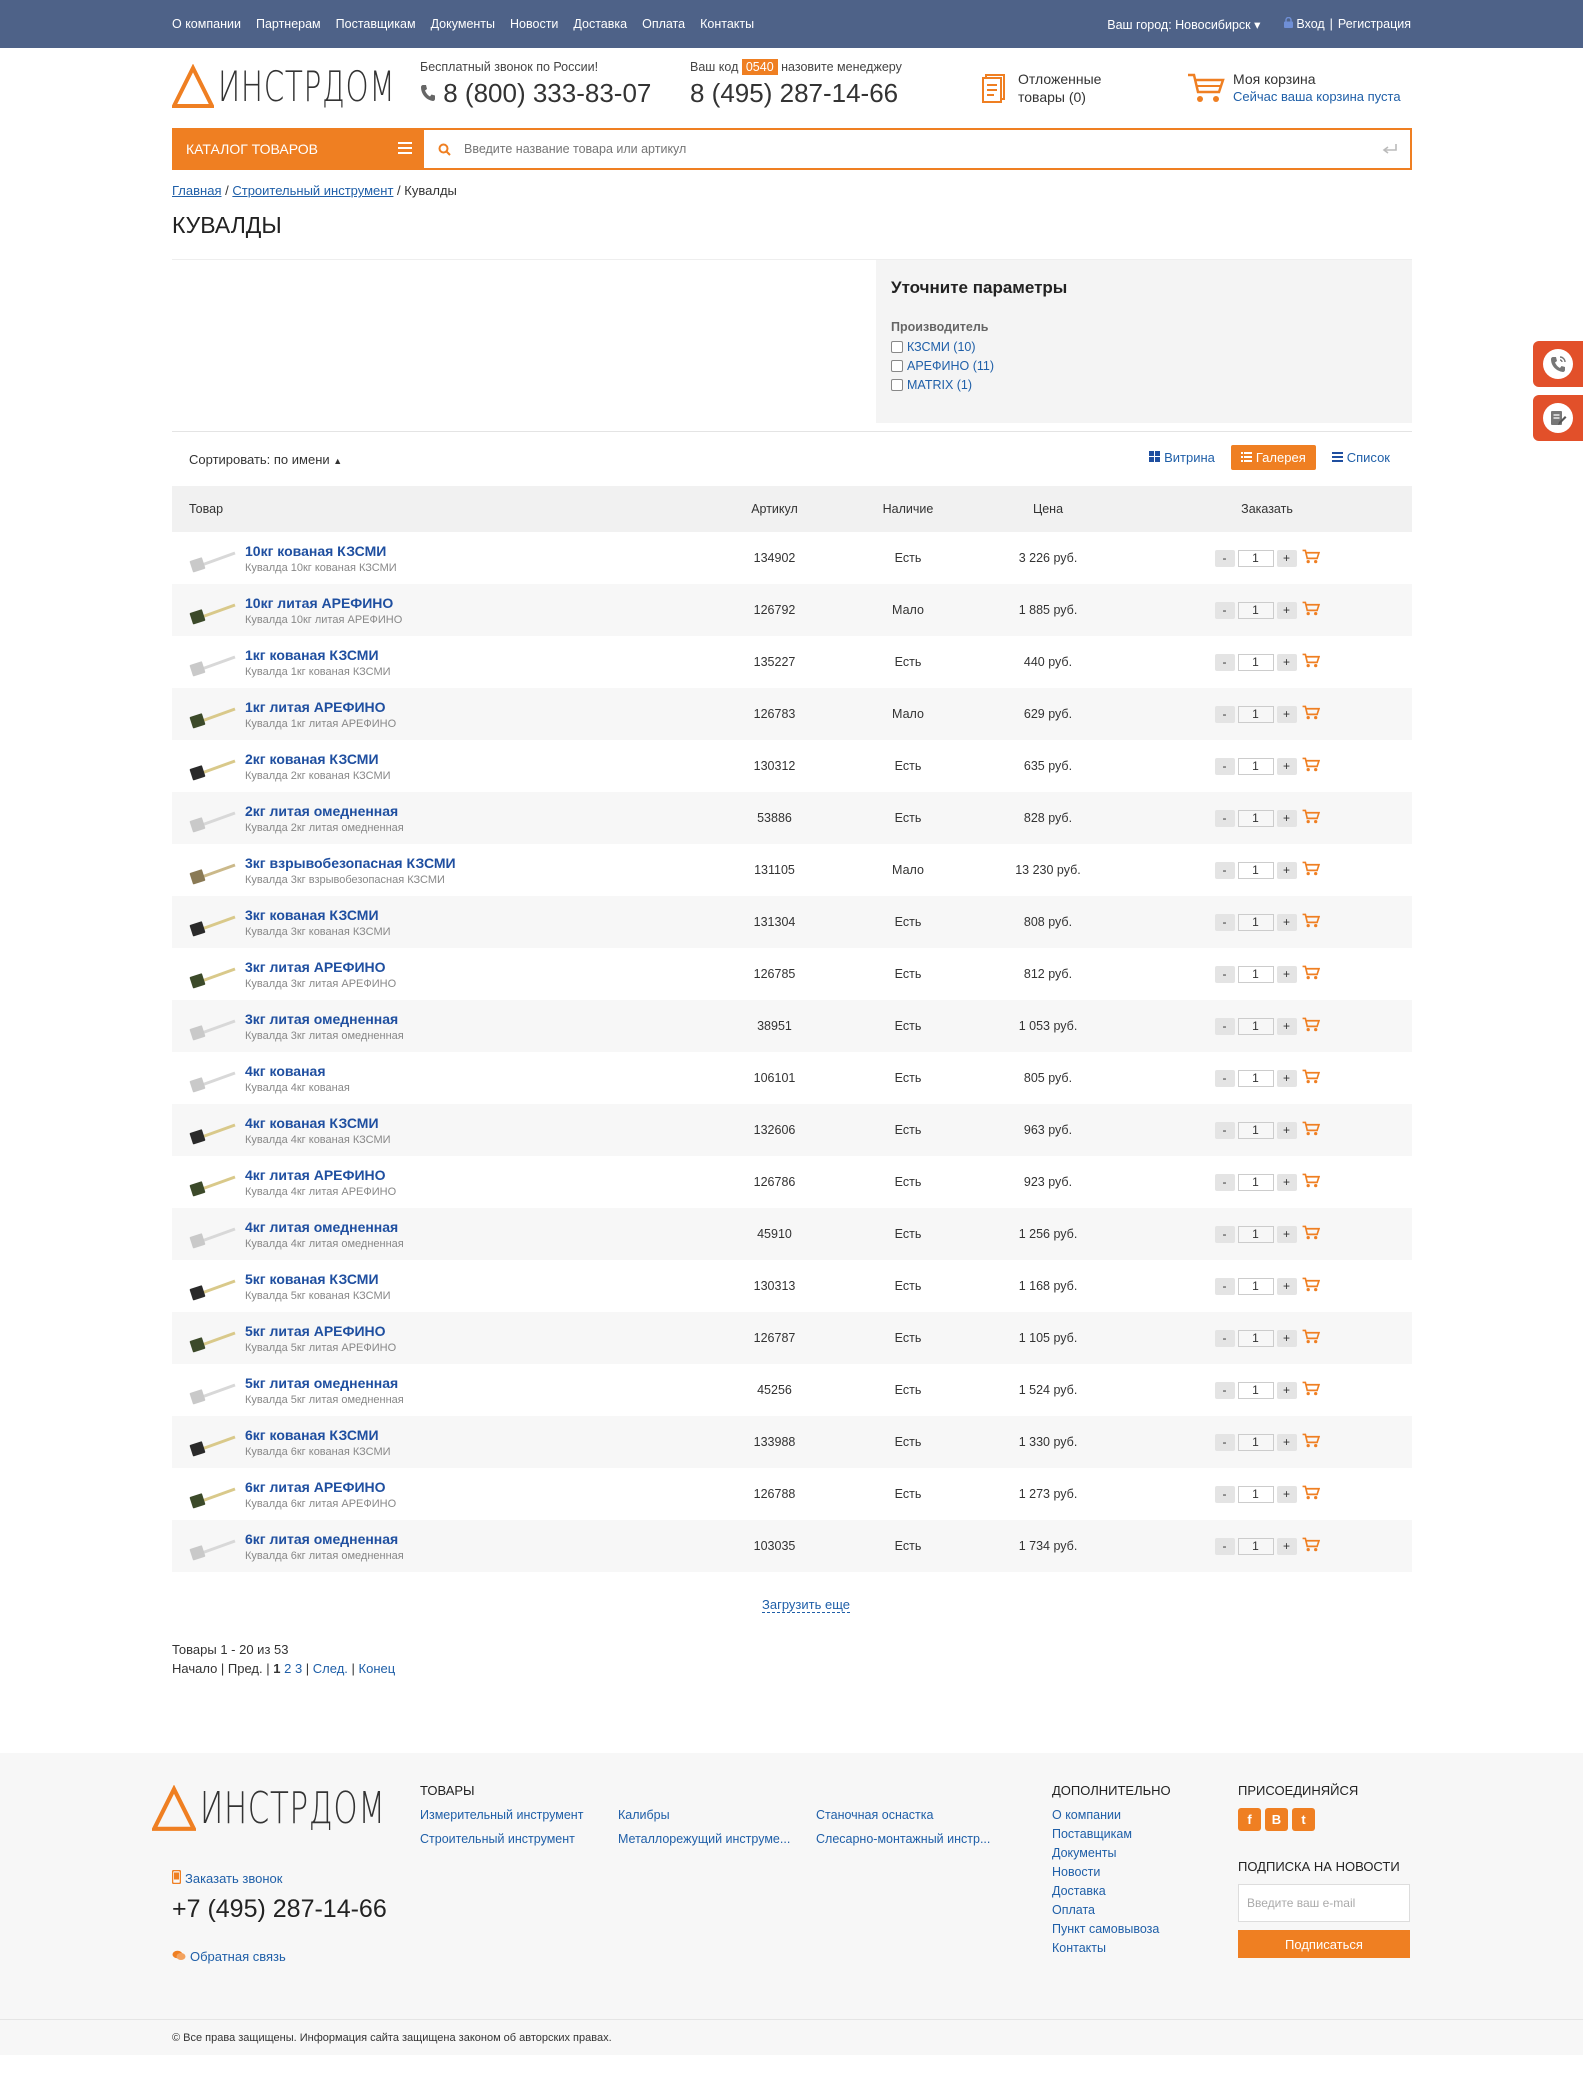  I want to click on twitter-icon: t, so click(1303, 1819).